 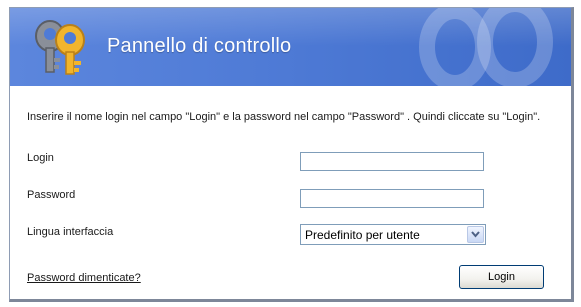 What do you see at coordinates (40, 158) in the screenshot?
I see `login-label: Login` at bounding box center [40, 158].